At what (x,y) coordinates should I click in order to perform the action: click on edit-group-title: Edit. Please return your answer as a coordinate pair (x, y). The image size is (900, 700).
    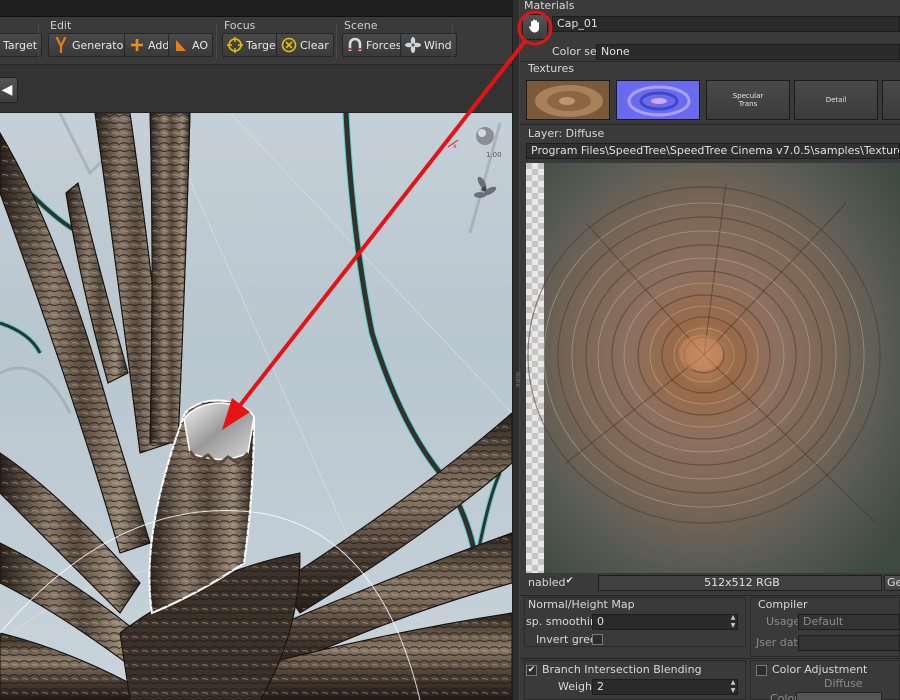
    Looking at the image, I should click on (61, 25).